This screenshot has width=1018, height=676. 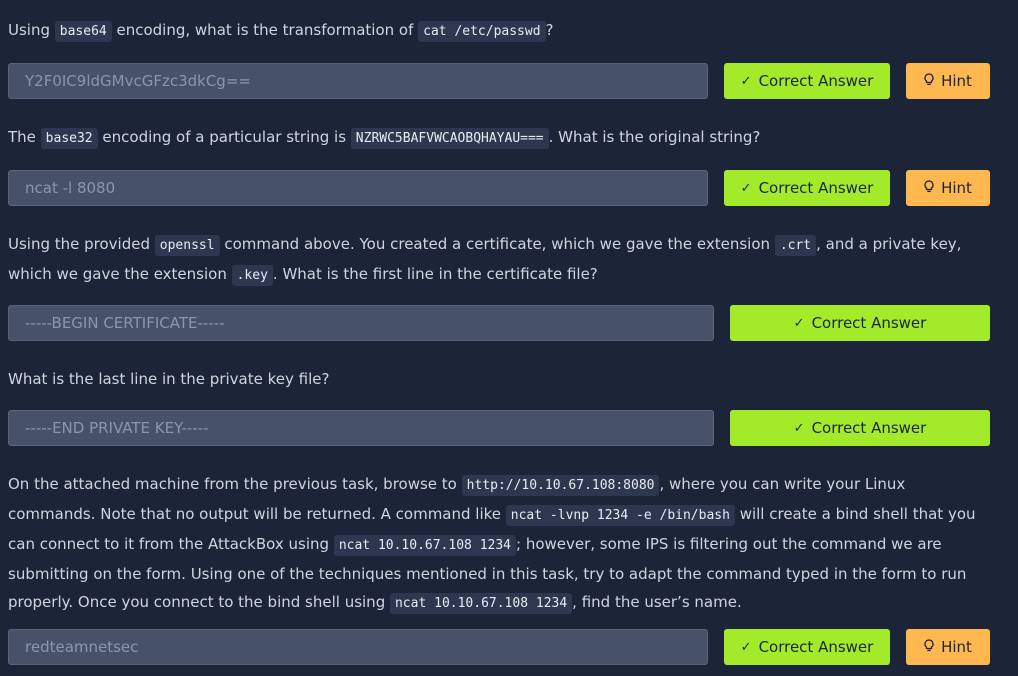 What do you see at coordinates (187, 245) in the screenshot?
I see `inline-code: openssl` at bounding box center [187, 245].